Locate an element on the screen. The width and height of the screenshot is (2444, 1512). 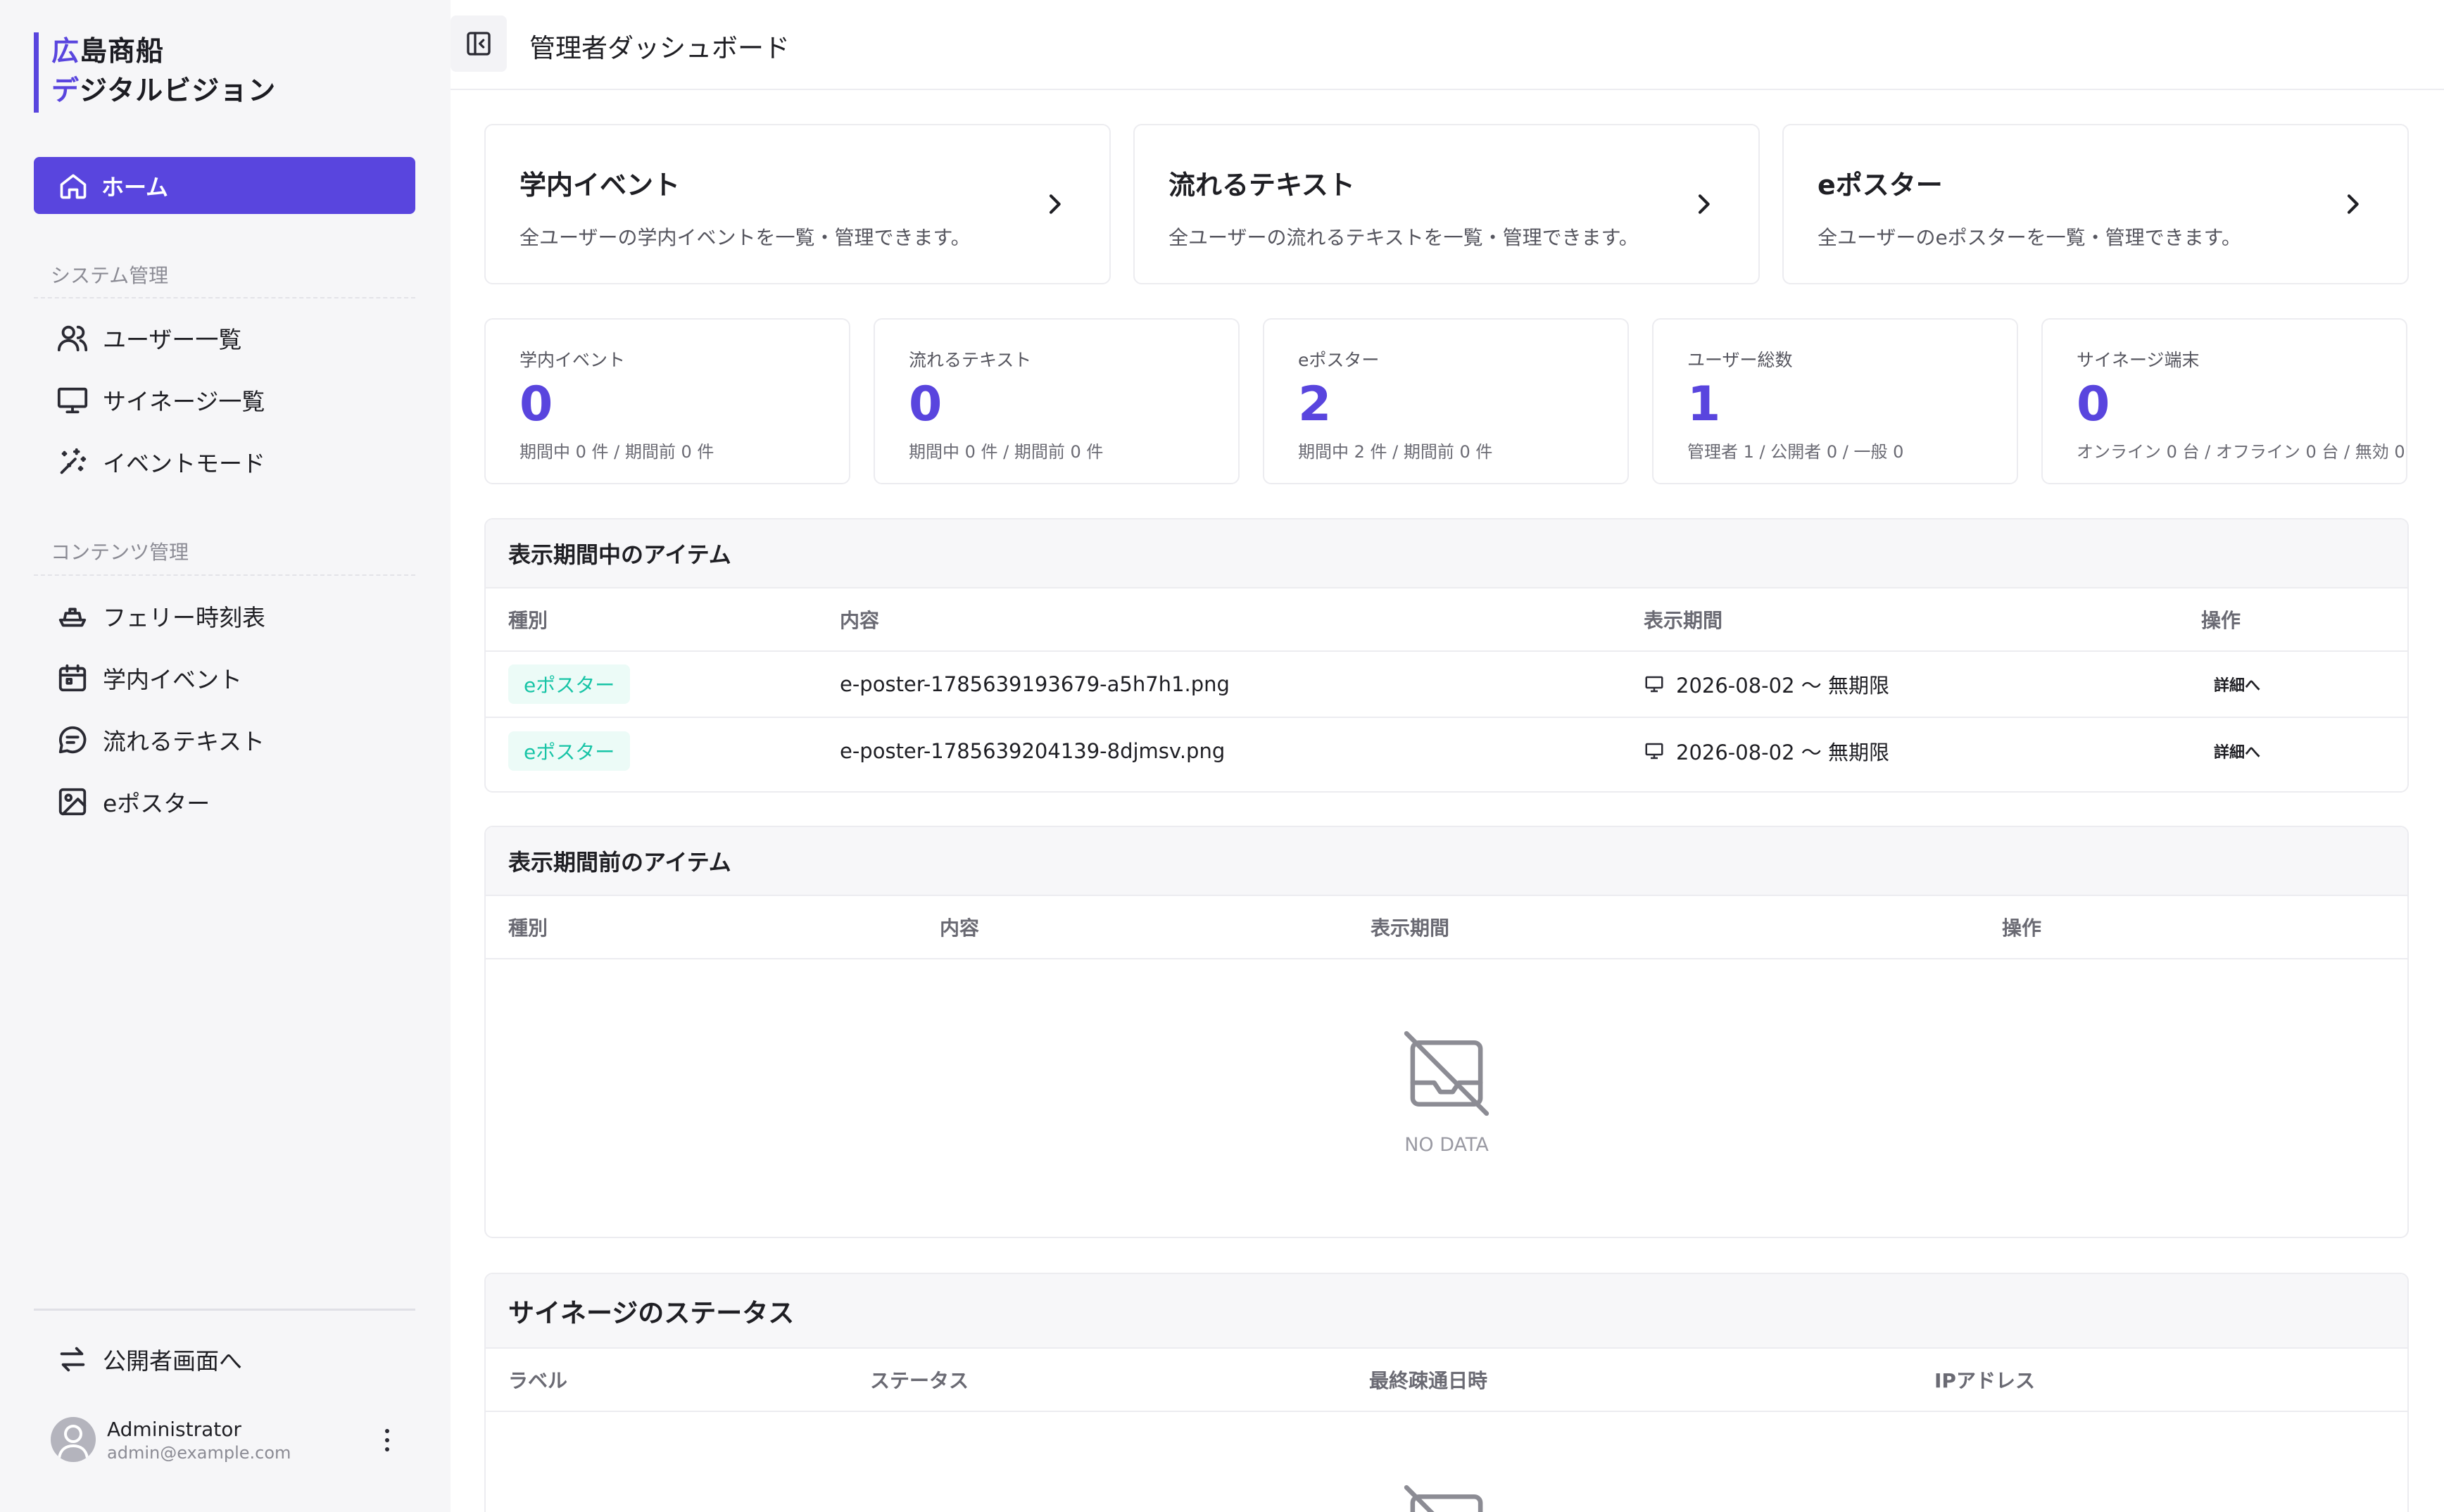
sidebar-item-ferry: フェリー時刻表 is located at coordinates (160, 616).